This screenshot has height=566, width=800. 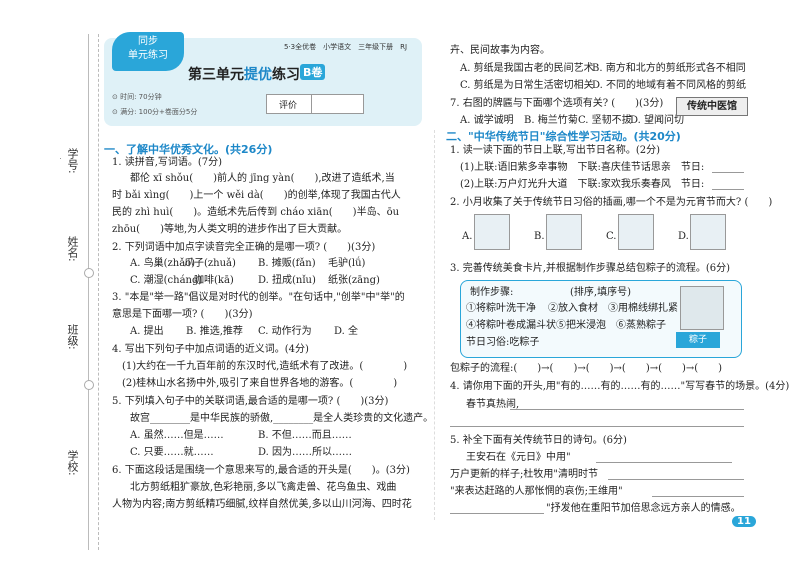 What do you see at coordinates (582, 184) in the screenshot?
I see `q8-line-2: (2)上联:万户灯光升大道 下联:家欢我乐奏春风 节日:` at bounding box center [582, 184].